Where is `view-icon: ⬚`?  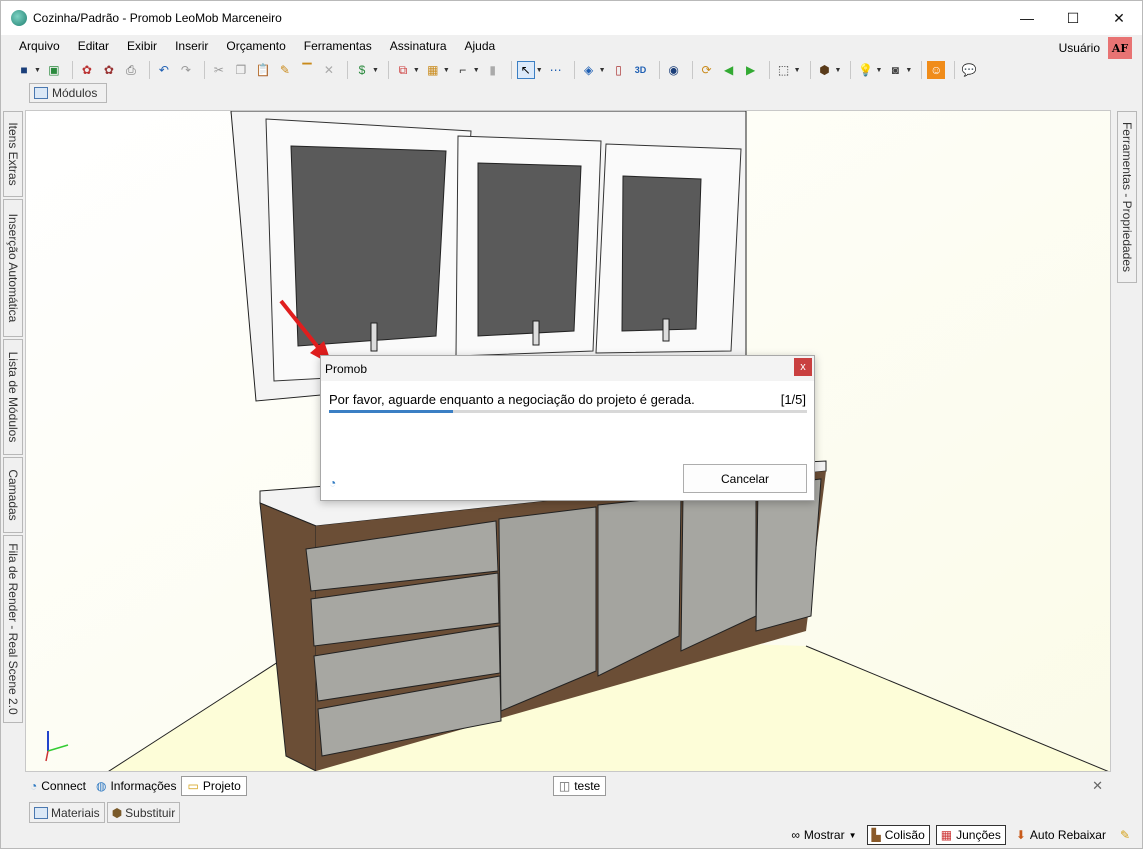 view-icon: ⬚ is located at coordinates (784, 70).